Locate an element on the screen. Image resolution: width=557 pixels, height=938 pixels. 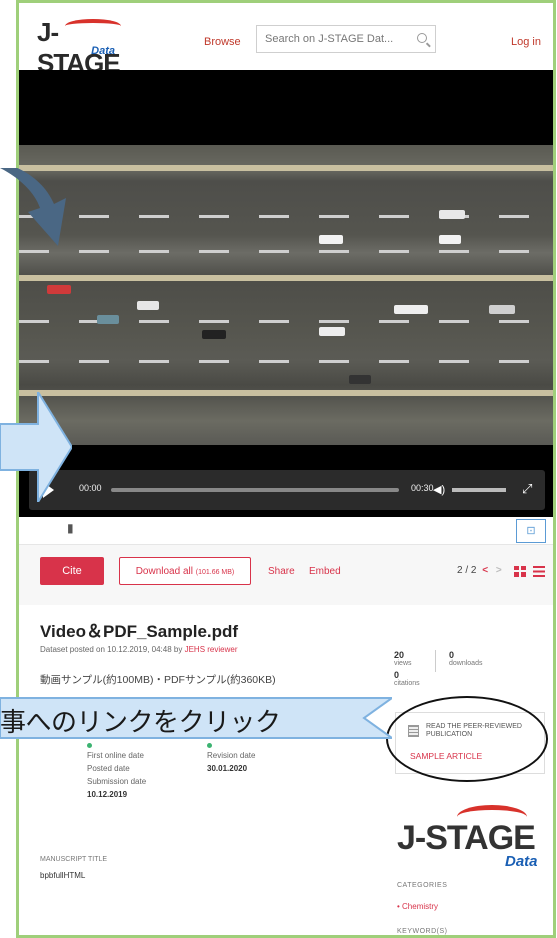
posted-text: Dataset posted on 10.12.2019, 04:48 by is located at coordinates (111, 649).